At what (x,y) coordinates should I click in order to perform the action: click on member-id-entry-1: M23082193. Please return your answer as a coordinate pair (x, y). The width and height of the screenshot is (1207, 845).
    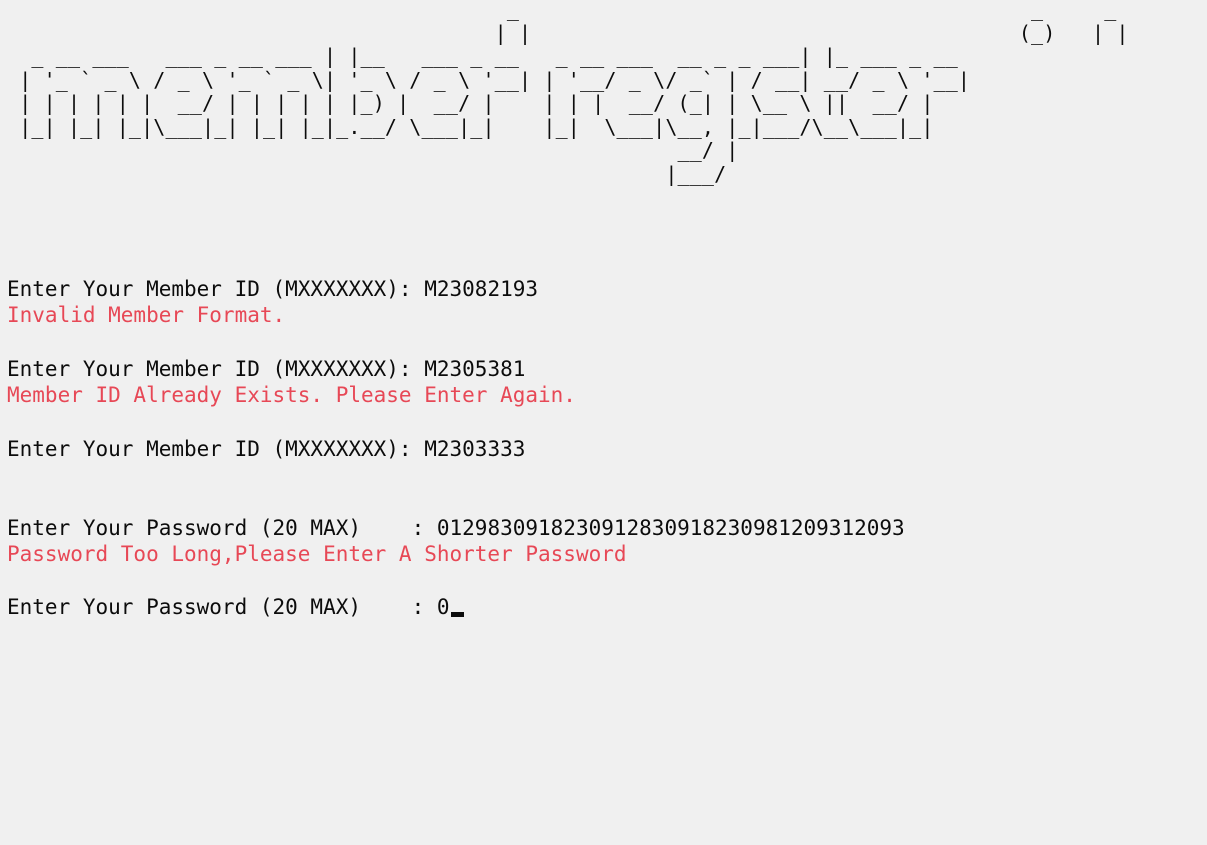
    Looking at the image, I should click on (481, 289).